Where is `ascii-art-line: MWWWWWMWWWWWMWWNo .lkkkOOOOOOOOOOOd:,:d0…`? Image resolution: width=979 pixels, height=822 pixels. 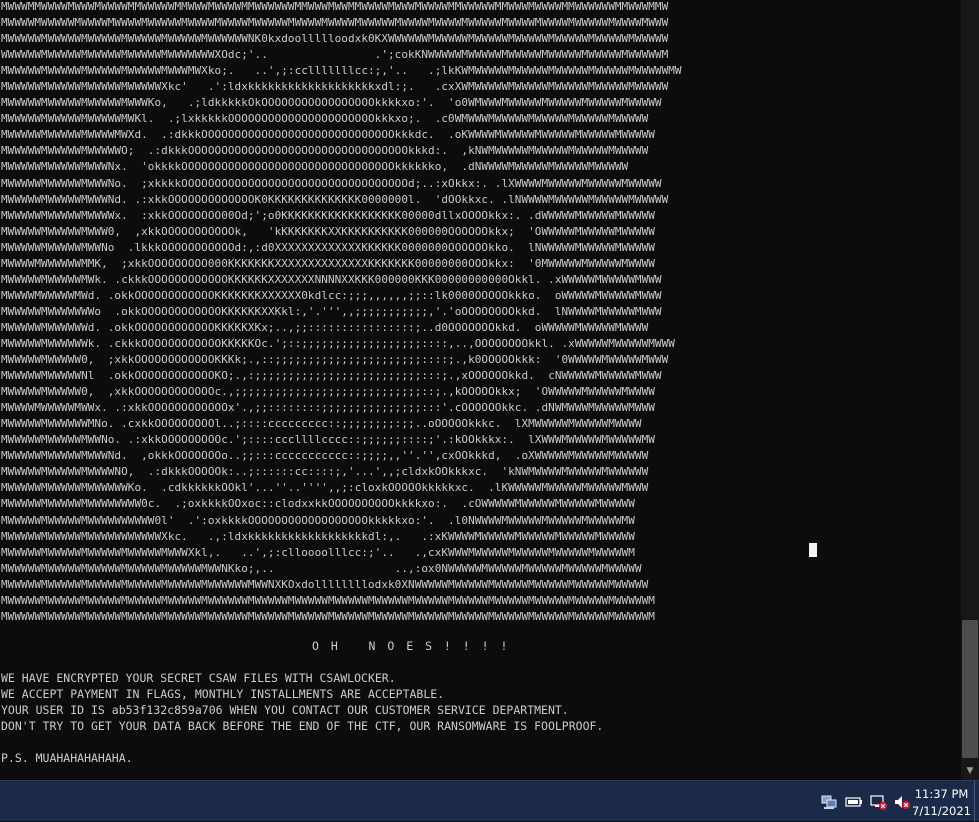 ascii-art-line: MWWWWWMWWWWWMWWNo .lkkkOOOOOOOOOOOd:,:d0… is located at coordinates (328, 247).